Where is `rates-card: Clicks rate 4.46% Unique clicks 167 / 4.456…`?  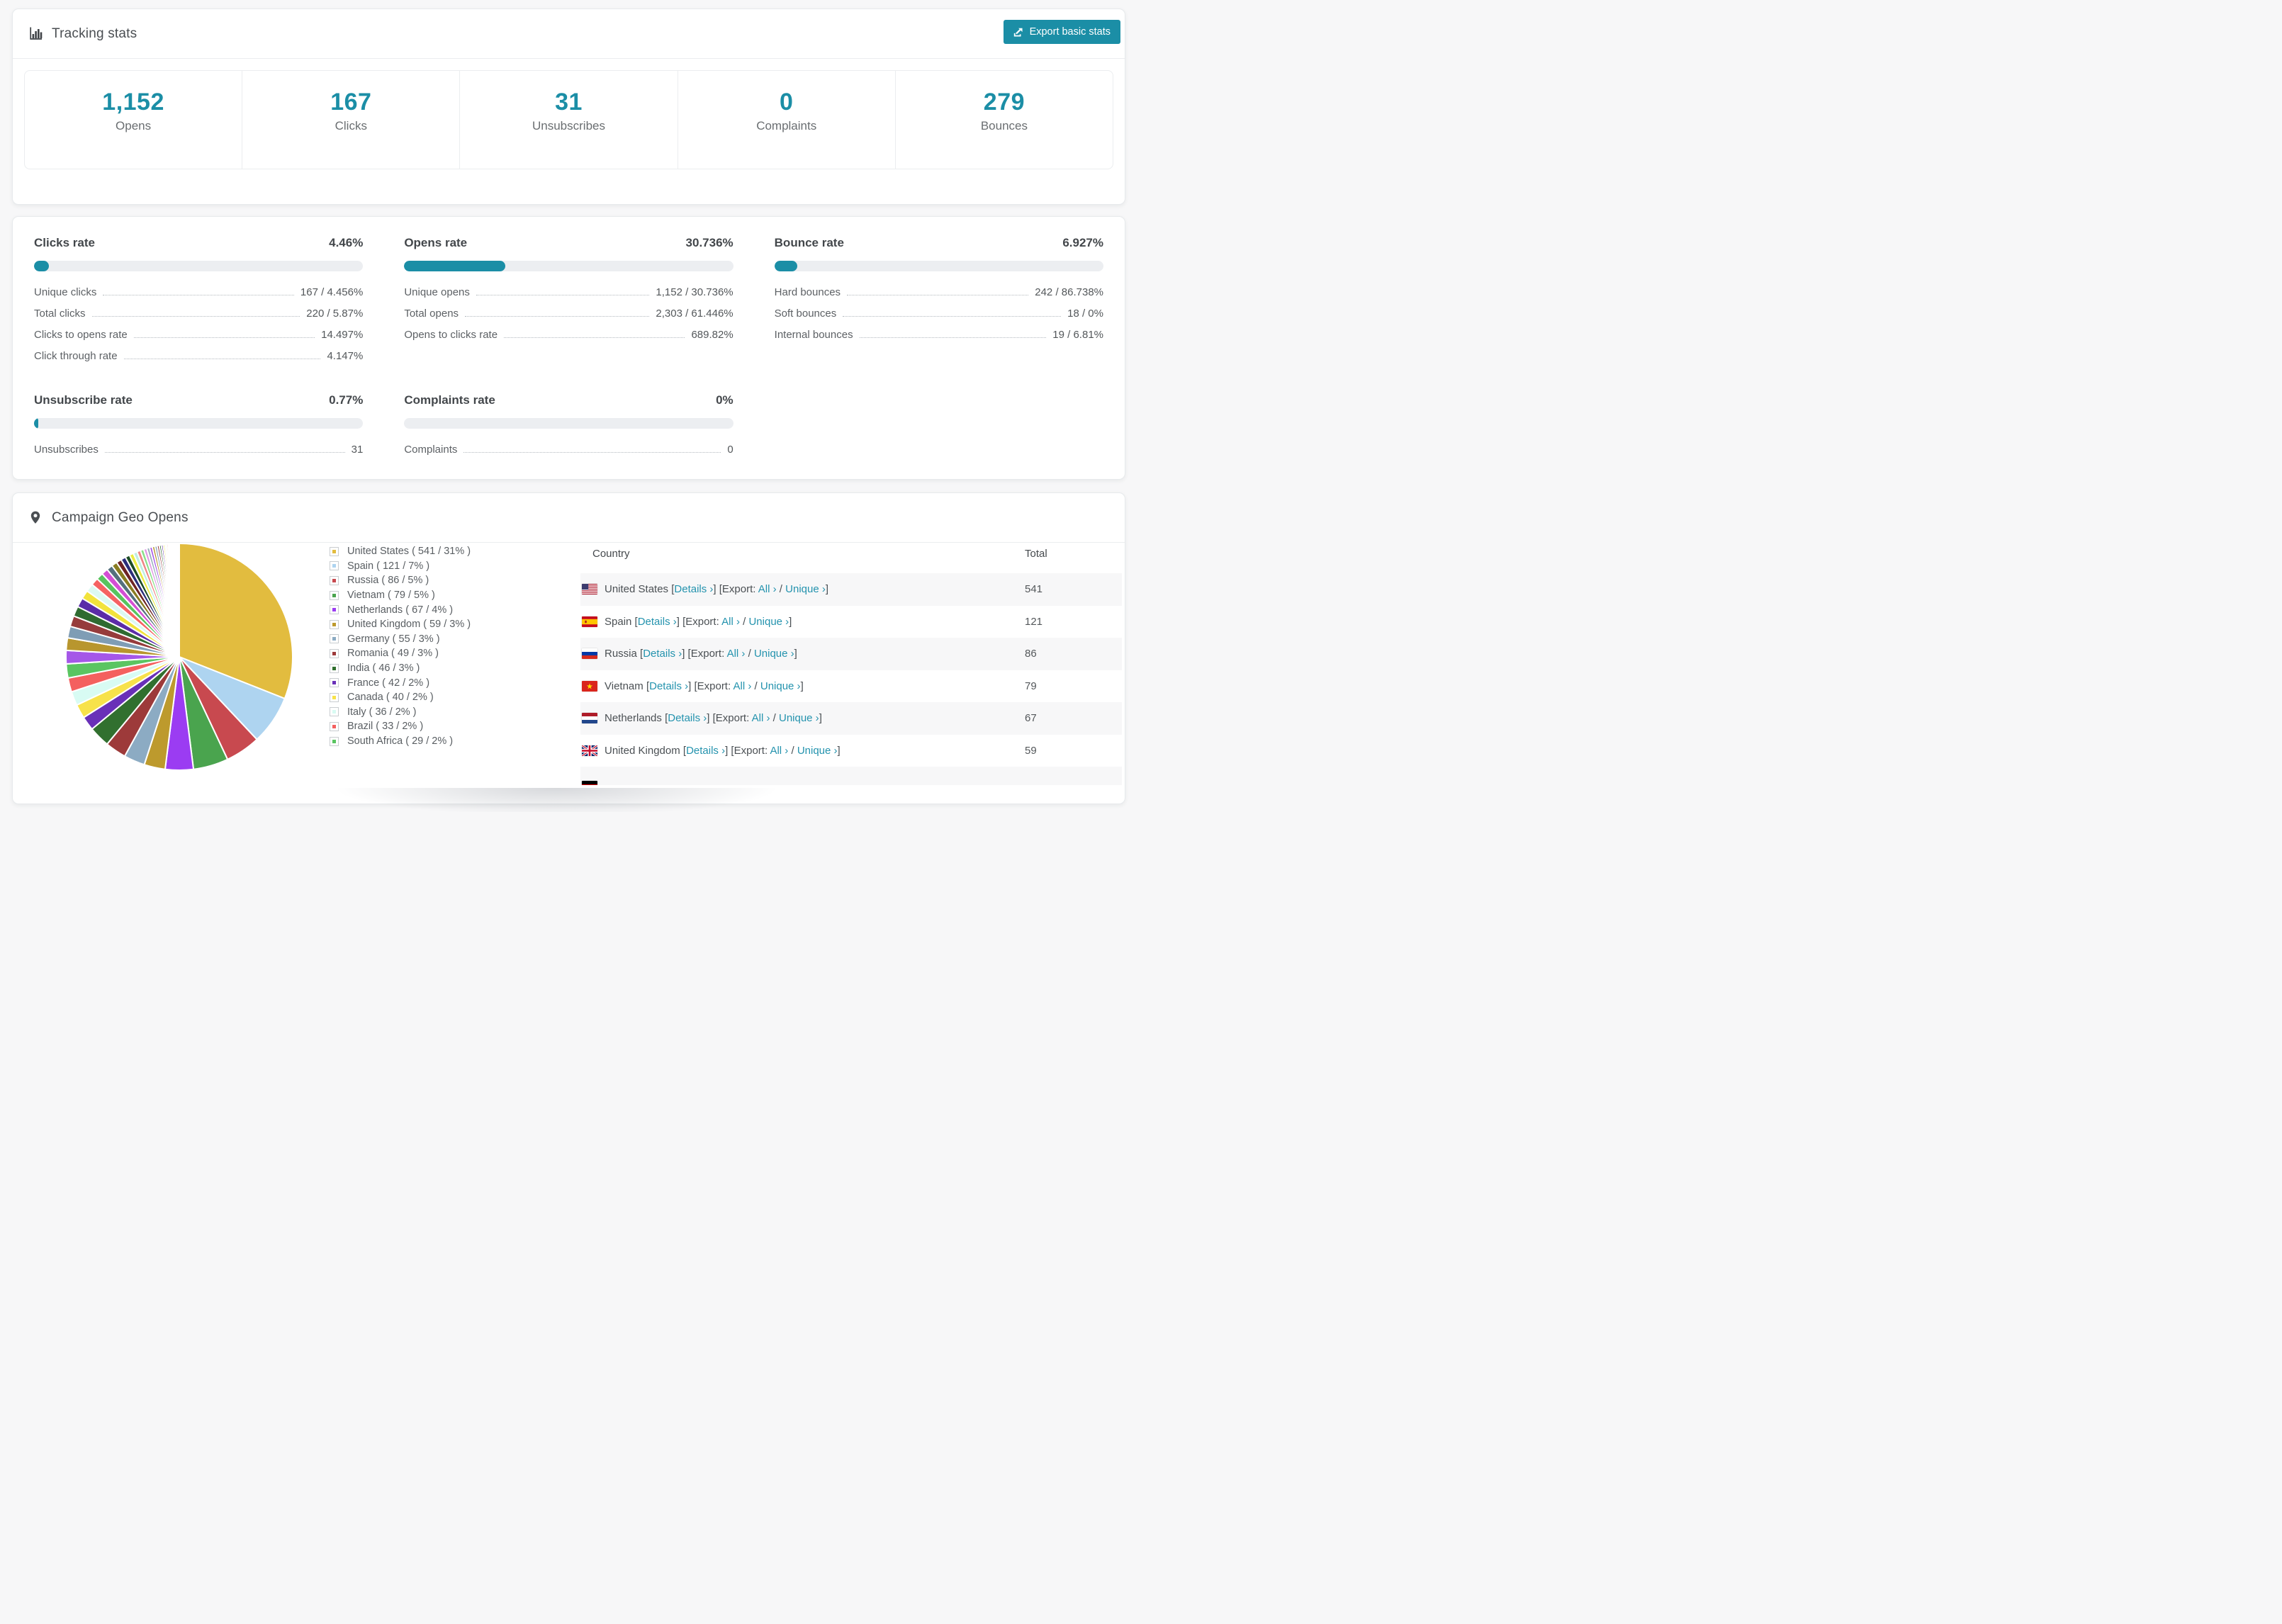 rates-card: Clicks rate 4.46% Unique clicks 167 / 4.456… is located at coordinates (568, 348).